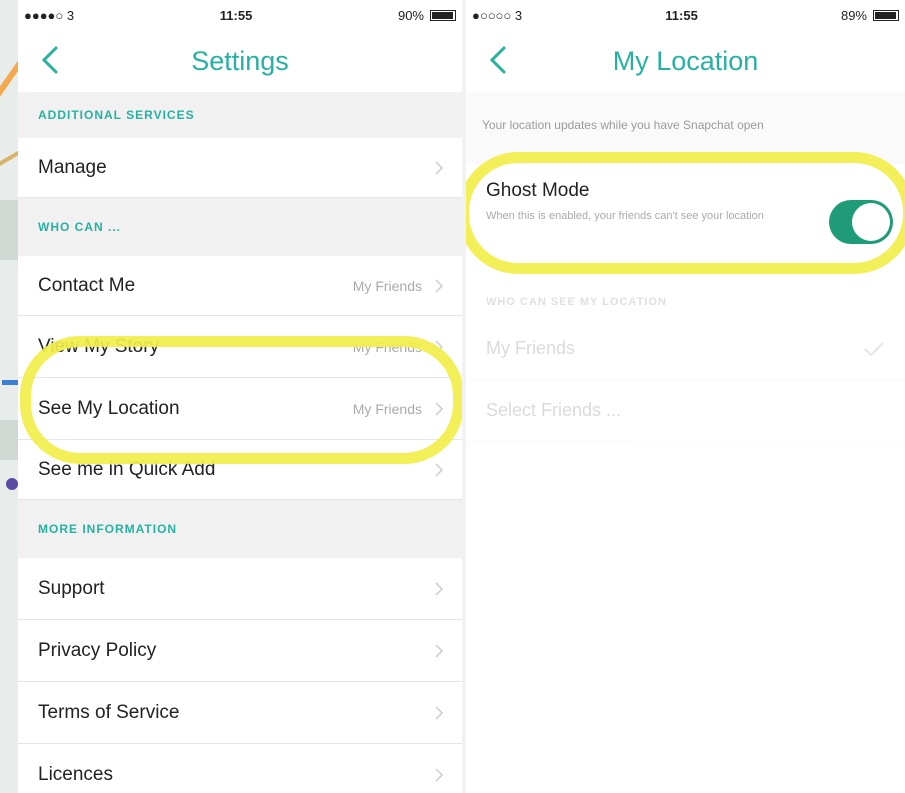  Describe the element at coordinates (874, 348) in the screenshot. I see `checkmark-icon` at that location.